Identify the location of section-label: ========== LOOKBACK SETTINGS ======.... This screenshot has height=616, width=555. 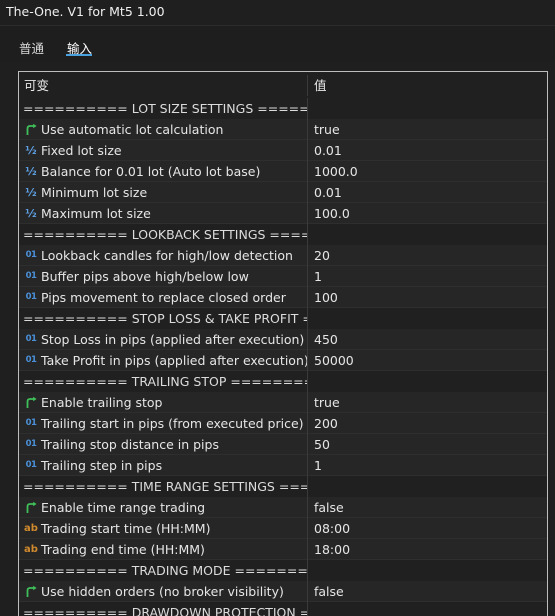
(163, 234).